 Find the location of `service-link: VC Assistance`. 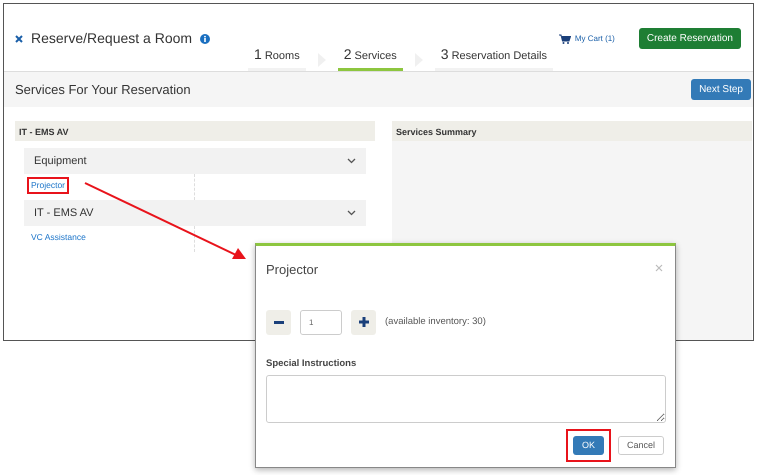

service-link: VC Assistance is located at coordinates (58, 237).